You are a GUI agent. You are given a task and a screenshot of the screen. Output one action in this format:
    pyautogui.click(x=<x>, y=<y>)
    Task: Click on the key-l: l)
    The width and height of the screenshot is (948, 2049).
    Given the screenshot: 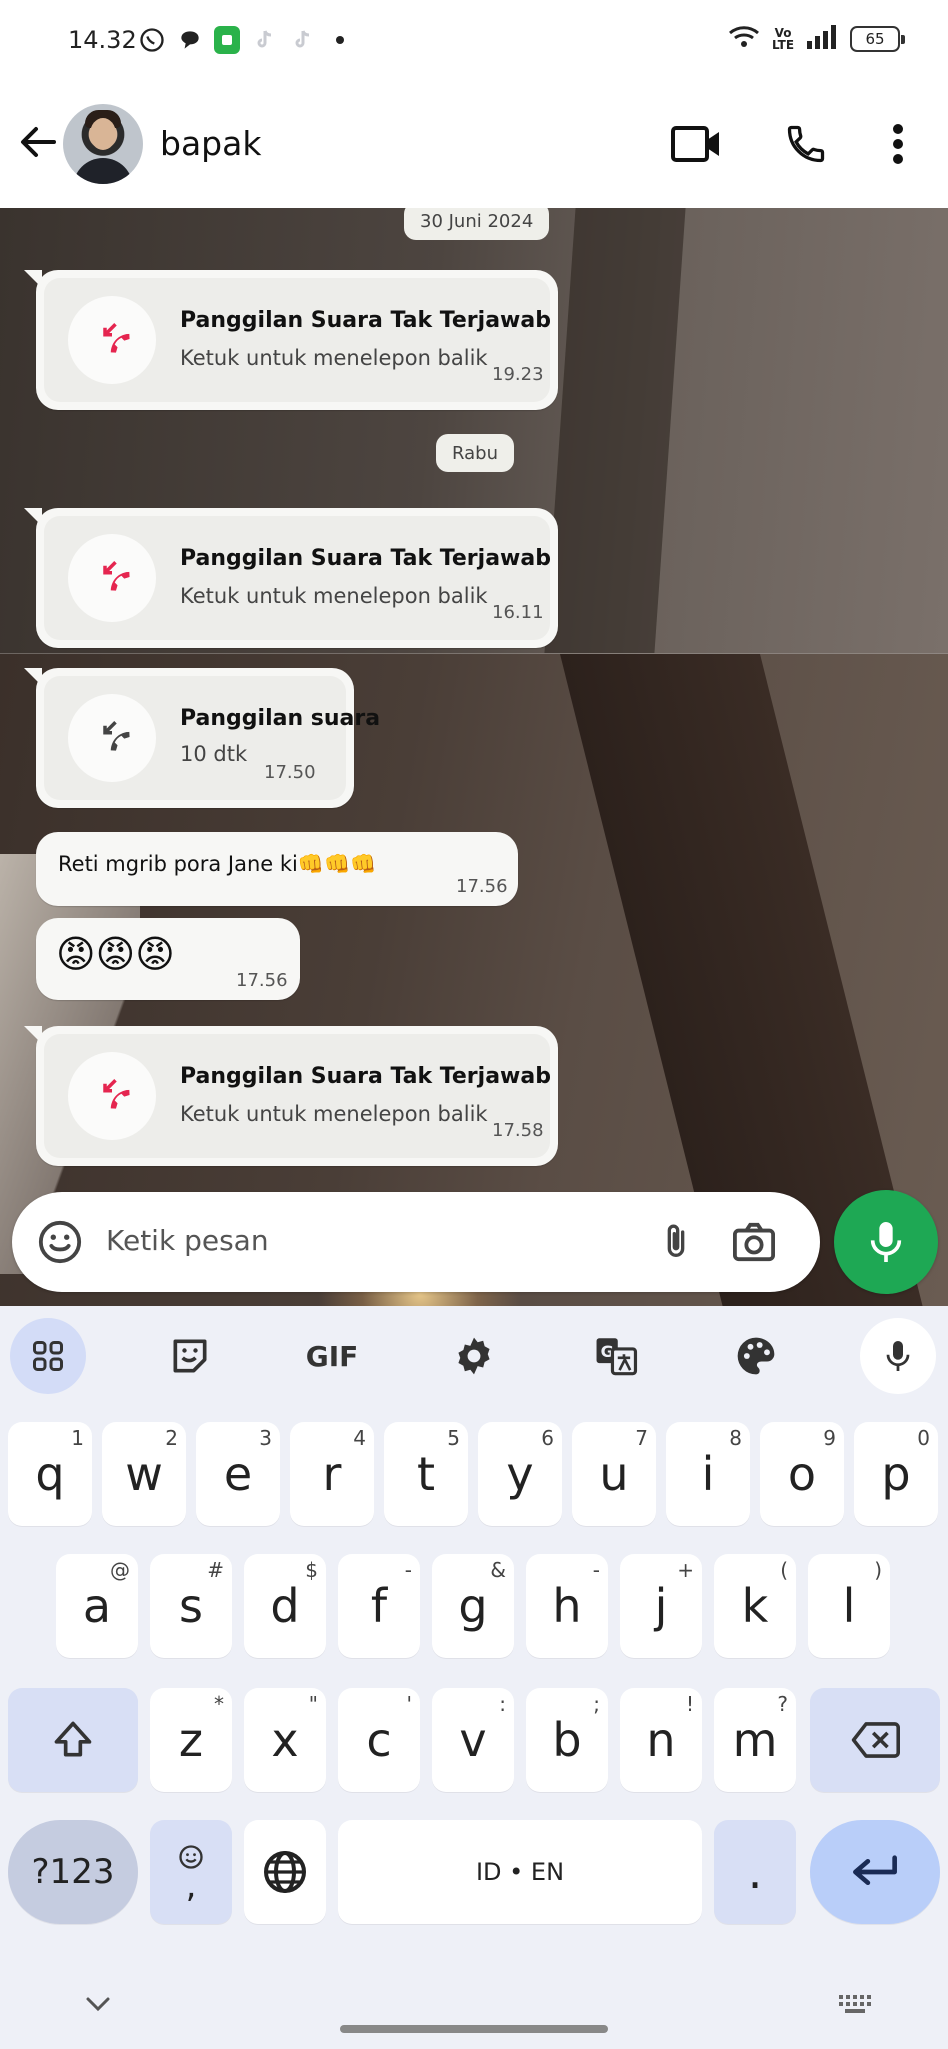 What is the action you would take?
    pyautogui.click(x=849, y=1606)
    